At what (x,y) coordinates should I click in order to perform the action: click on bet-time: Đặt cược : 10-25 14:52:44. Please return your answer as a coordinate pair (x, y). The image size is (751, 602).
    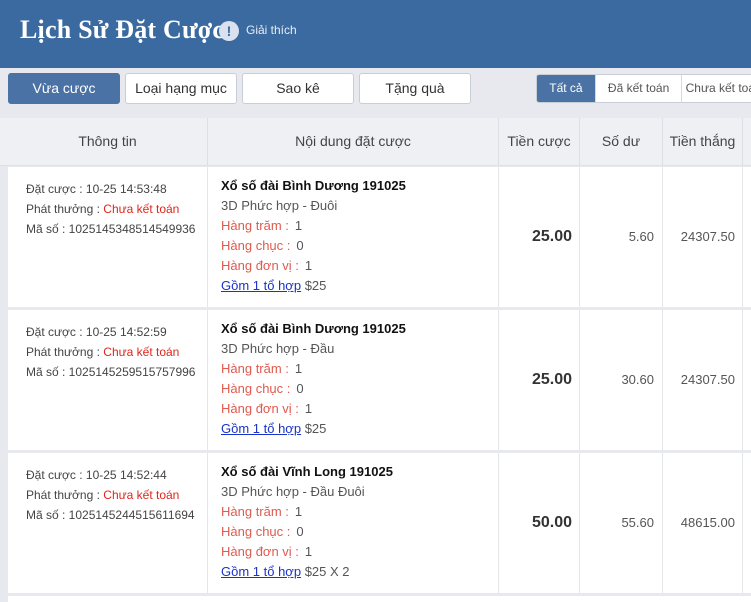
    Looking at the image, I should click on (96, 475).